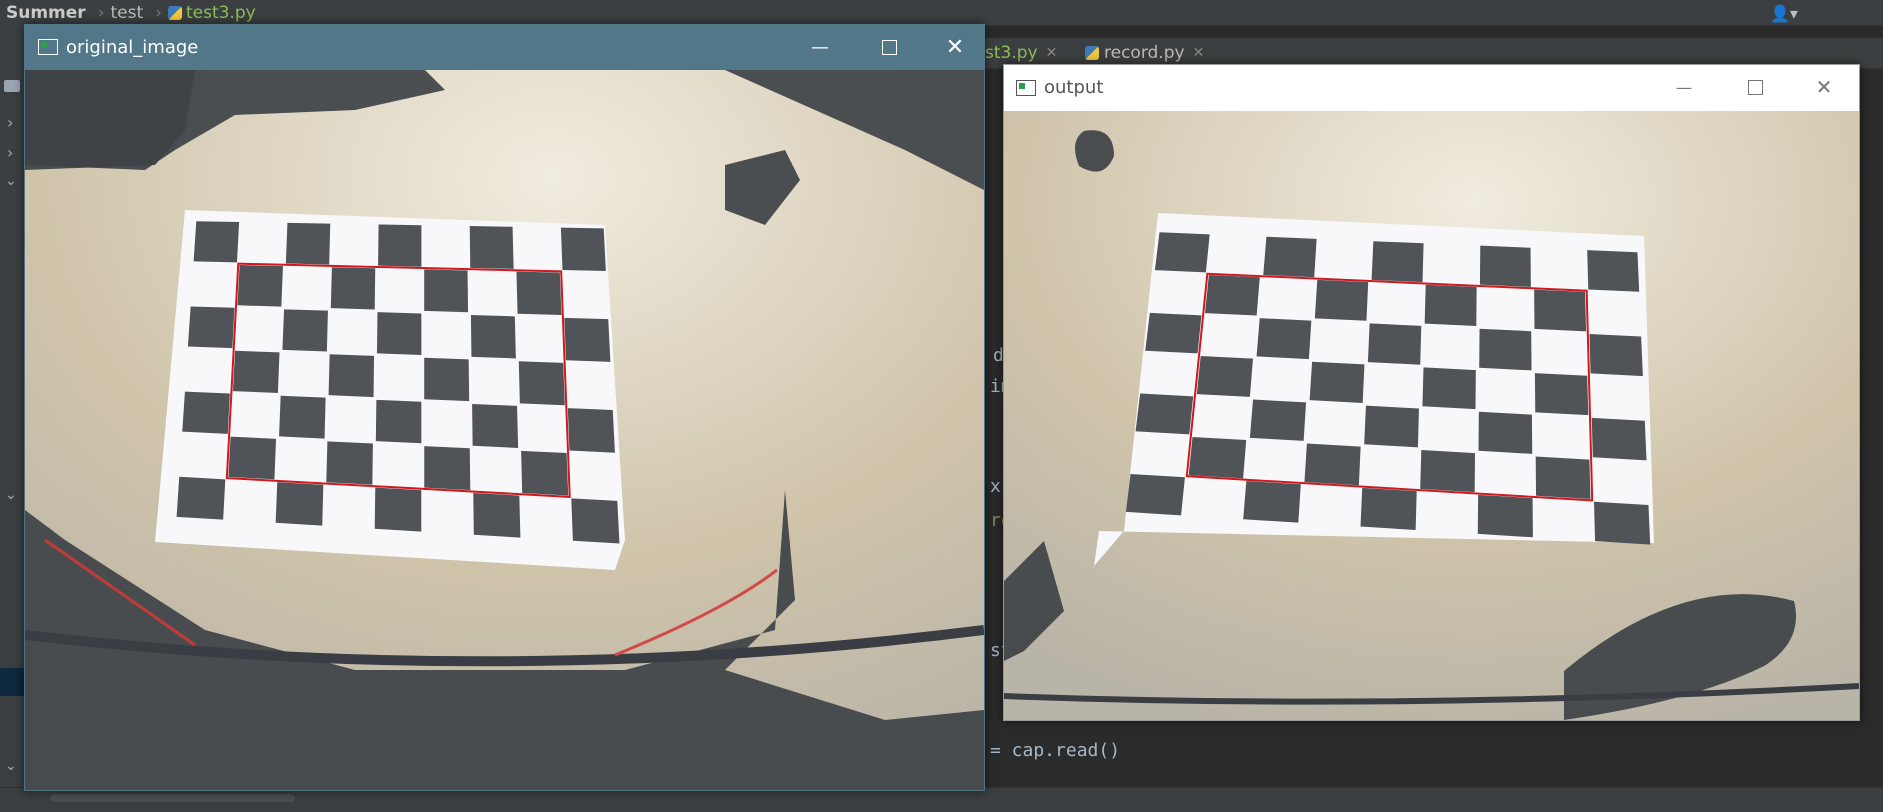 This screenshot has height=812, width=1883. Describe the element at coordinates (941, 13) in the screenshot. I see `ide-breadcrumb: Summer › test › test3.py` at that location.